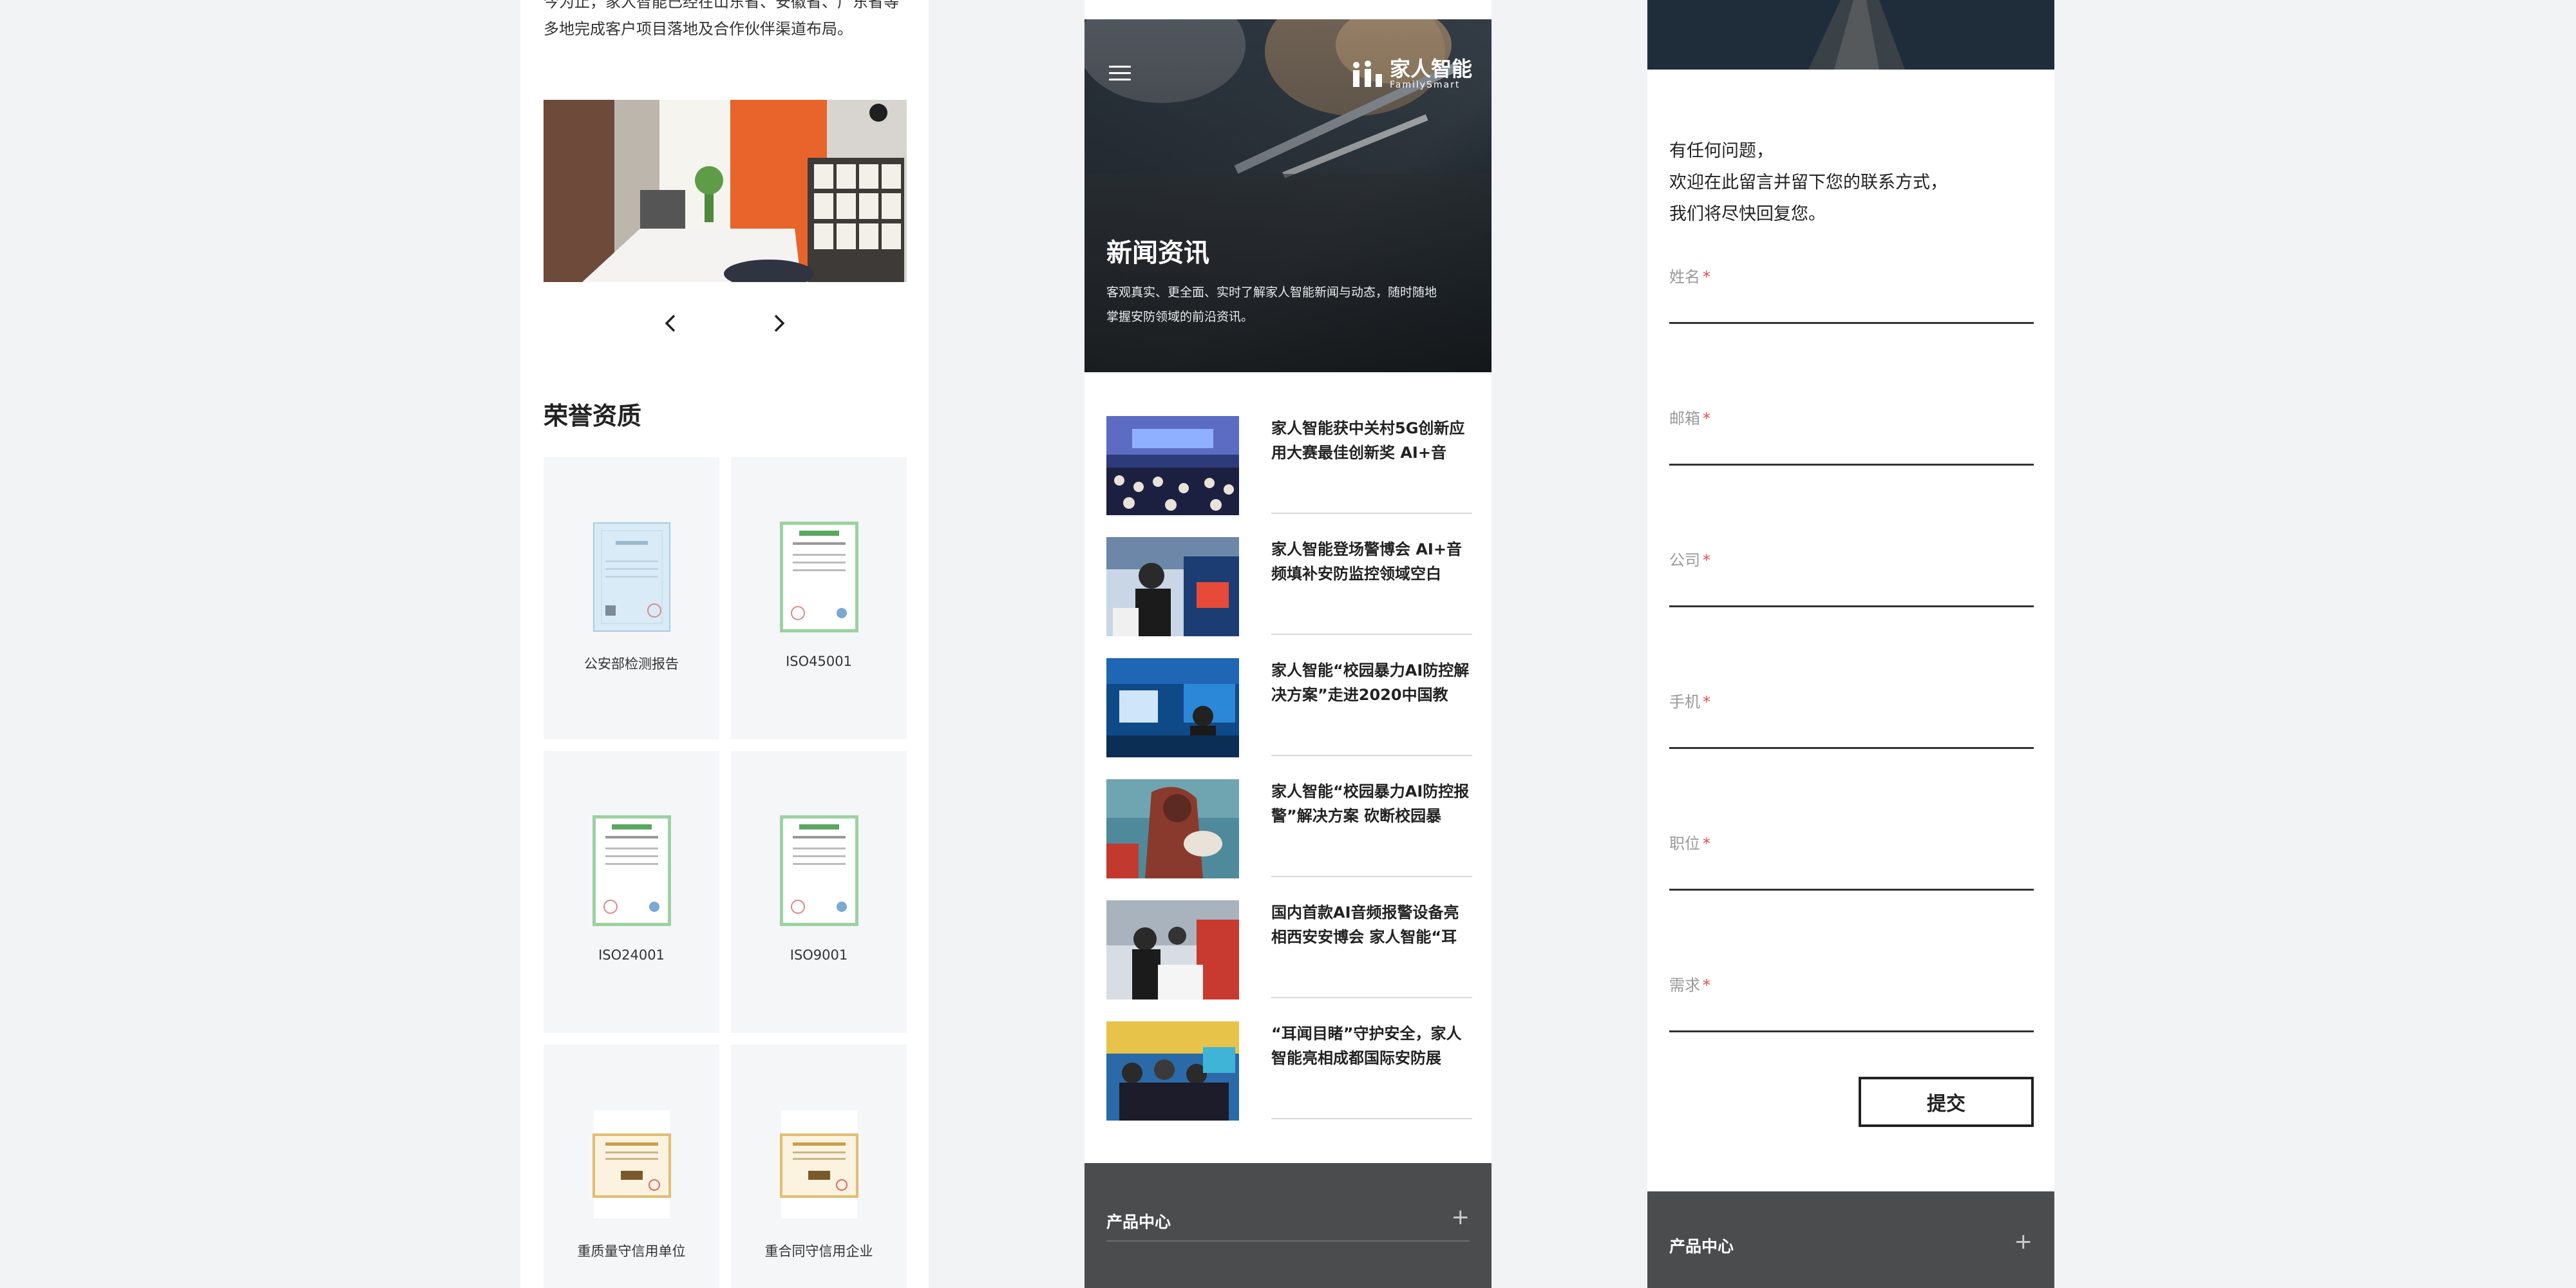 Image resolution: width=2576 pixels, height=1288 pixels. Describe the element at coordinates (1372, 1045) in the screenshot. I see `news-title: “耳闻目睹”守护安全，家人智能亮相成都国际安防展` at that location.